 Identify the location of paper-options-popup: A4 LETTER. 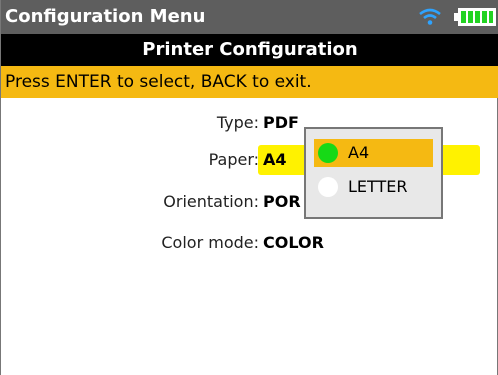
(373, 173).